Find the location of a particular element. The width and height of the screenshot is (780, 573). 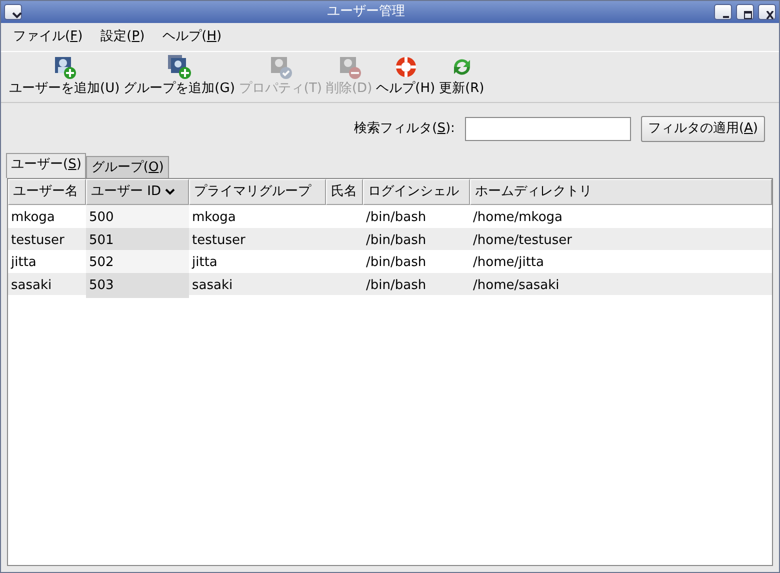

menu-item: ヘルプ(H) is located at coordinates (192, 37).